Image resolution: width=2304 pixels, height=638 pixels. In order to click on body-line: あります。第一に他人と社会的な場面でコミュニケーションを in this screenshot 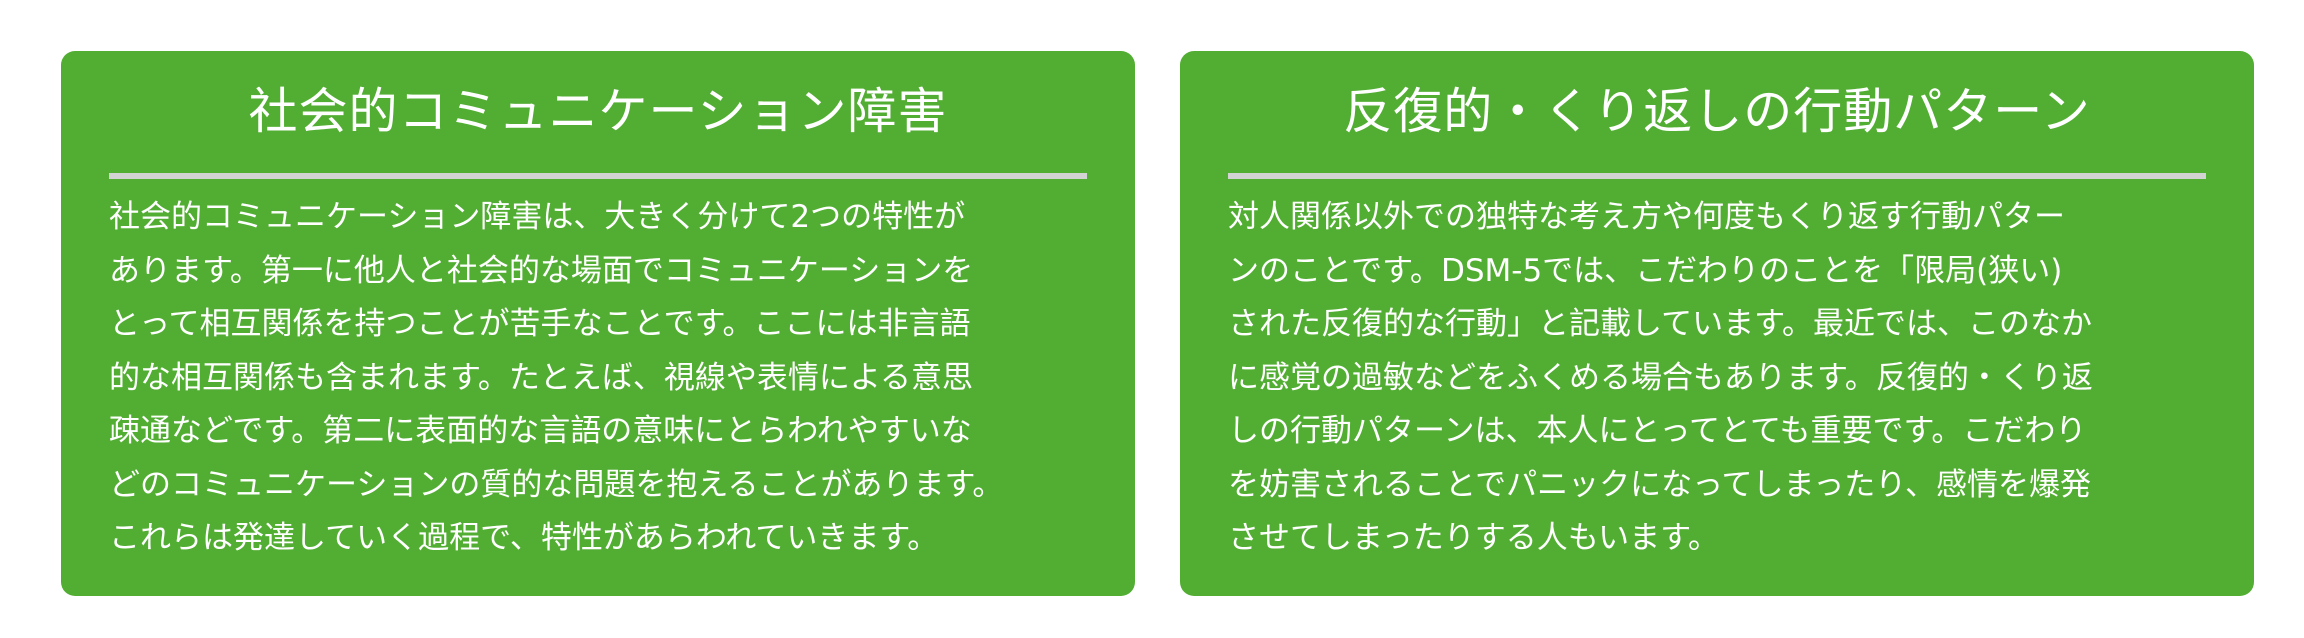, I will do `click(541, 270)`.